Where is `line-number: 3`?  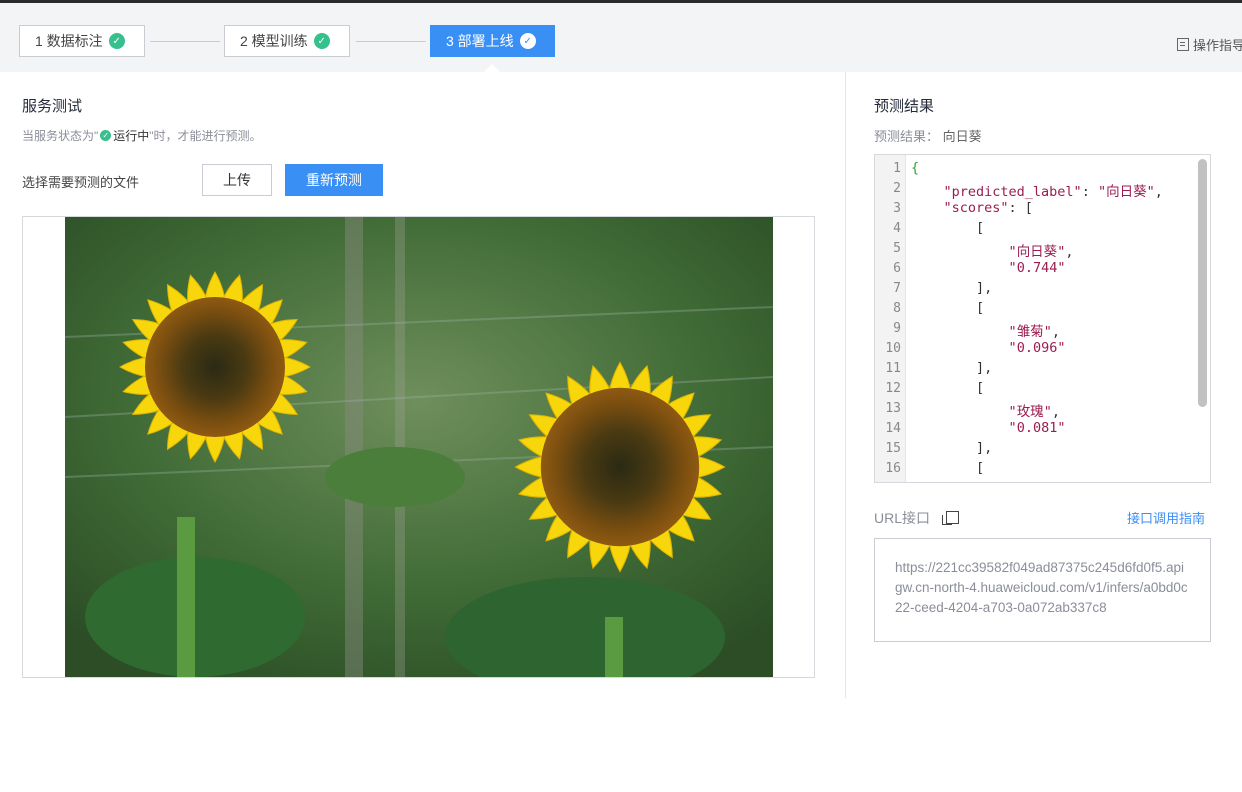 line-number: 3 is located at coordinates (897, 208).